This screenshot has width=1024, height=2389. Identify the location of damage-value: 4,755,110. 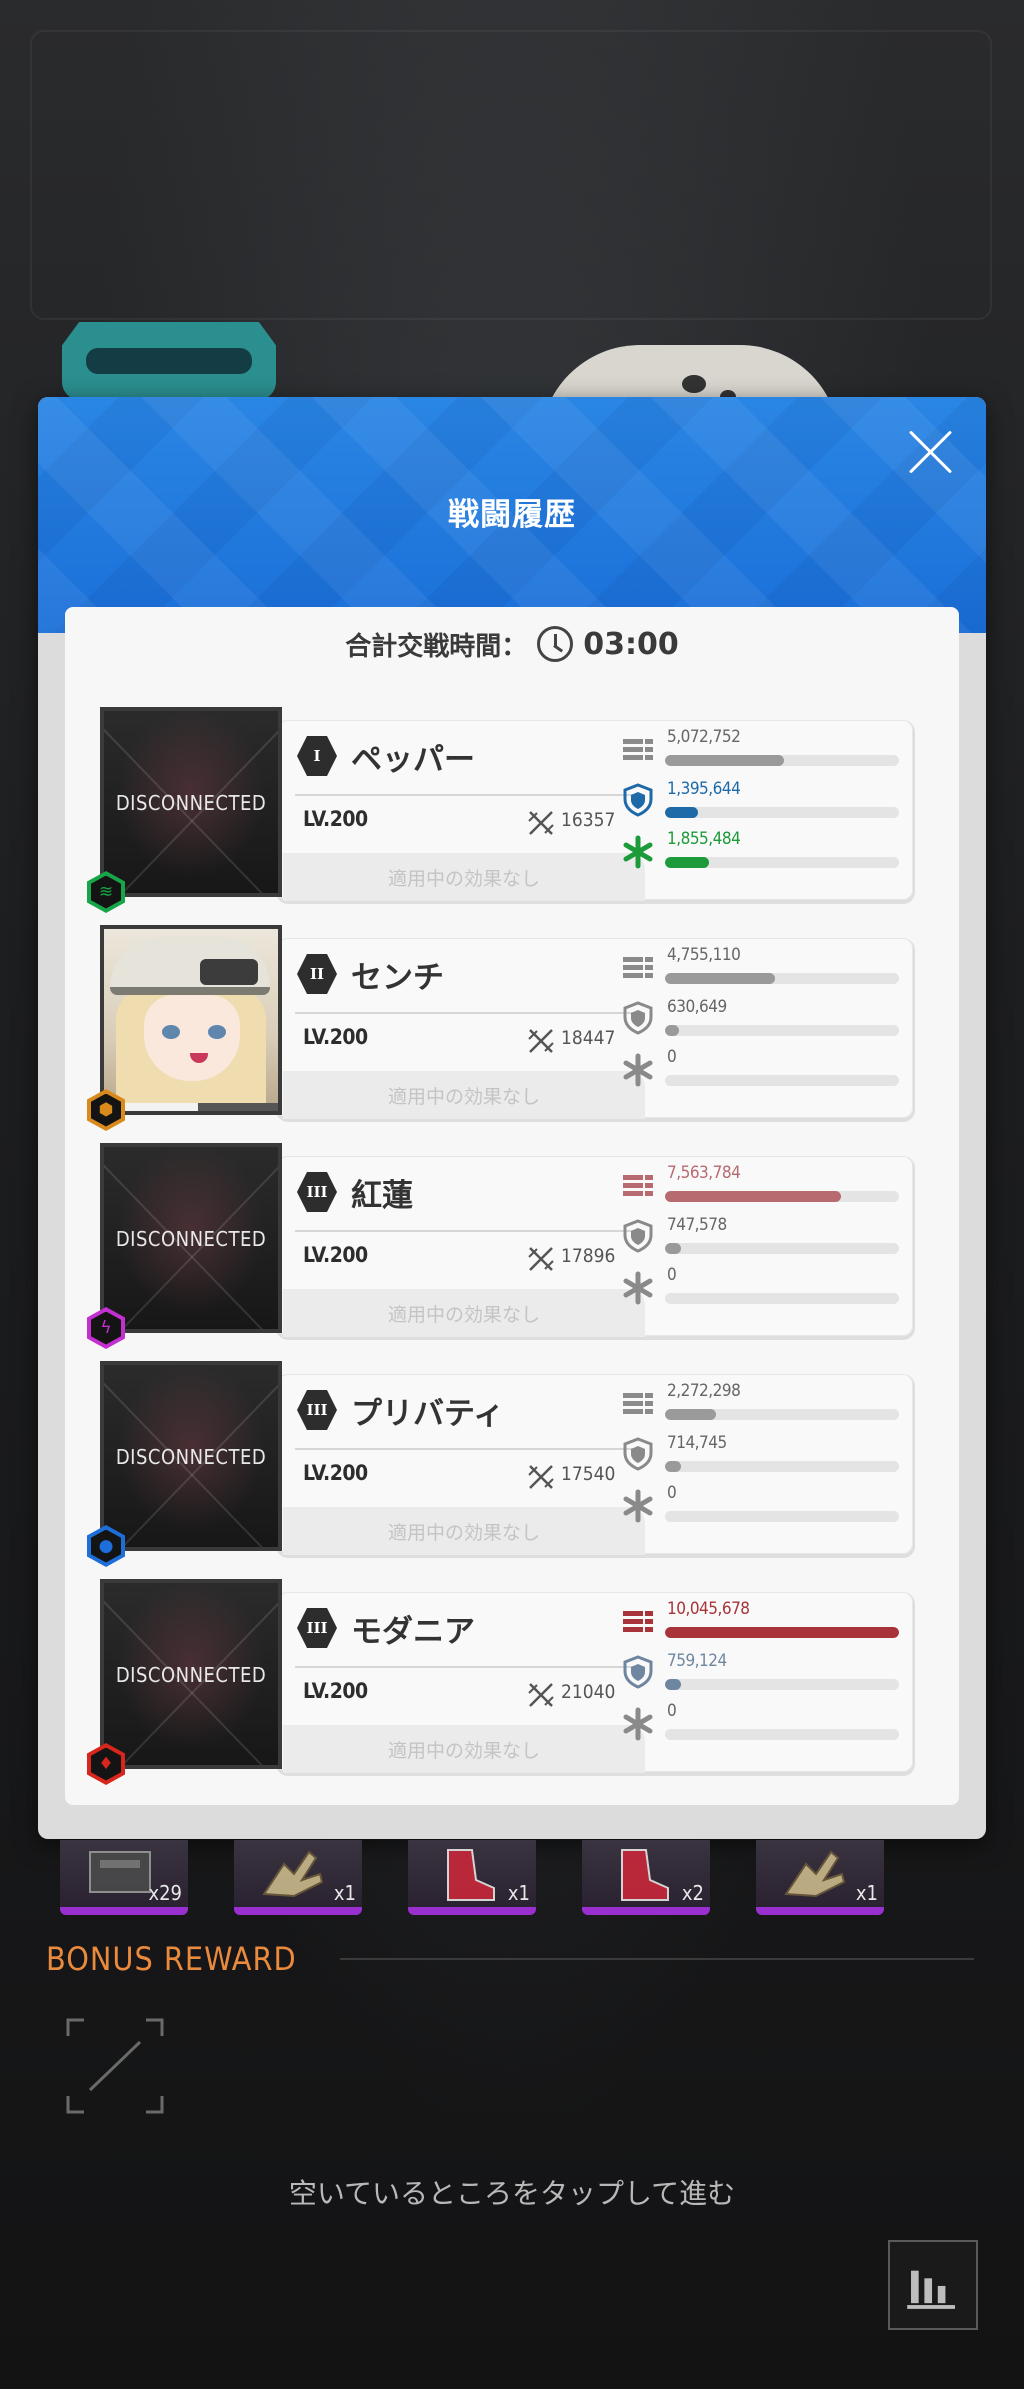
(704, 955).